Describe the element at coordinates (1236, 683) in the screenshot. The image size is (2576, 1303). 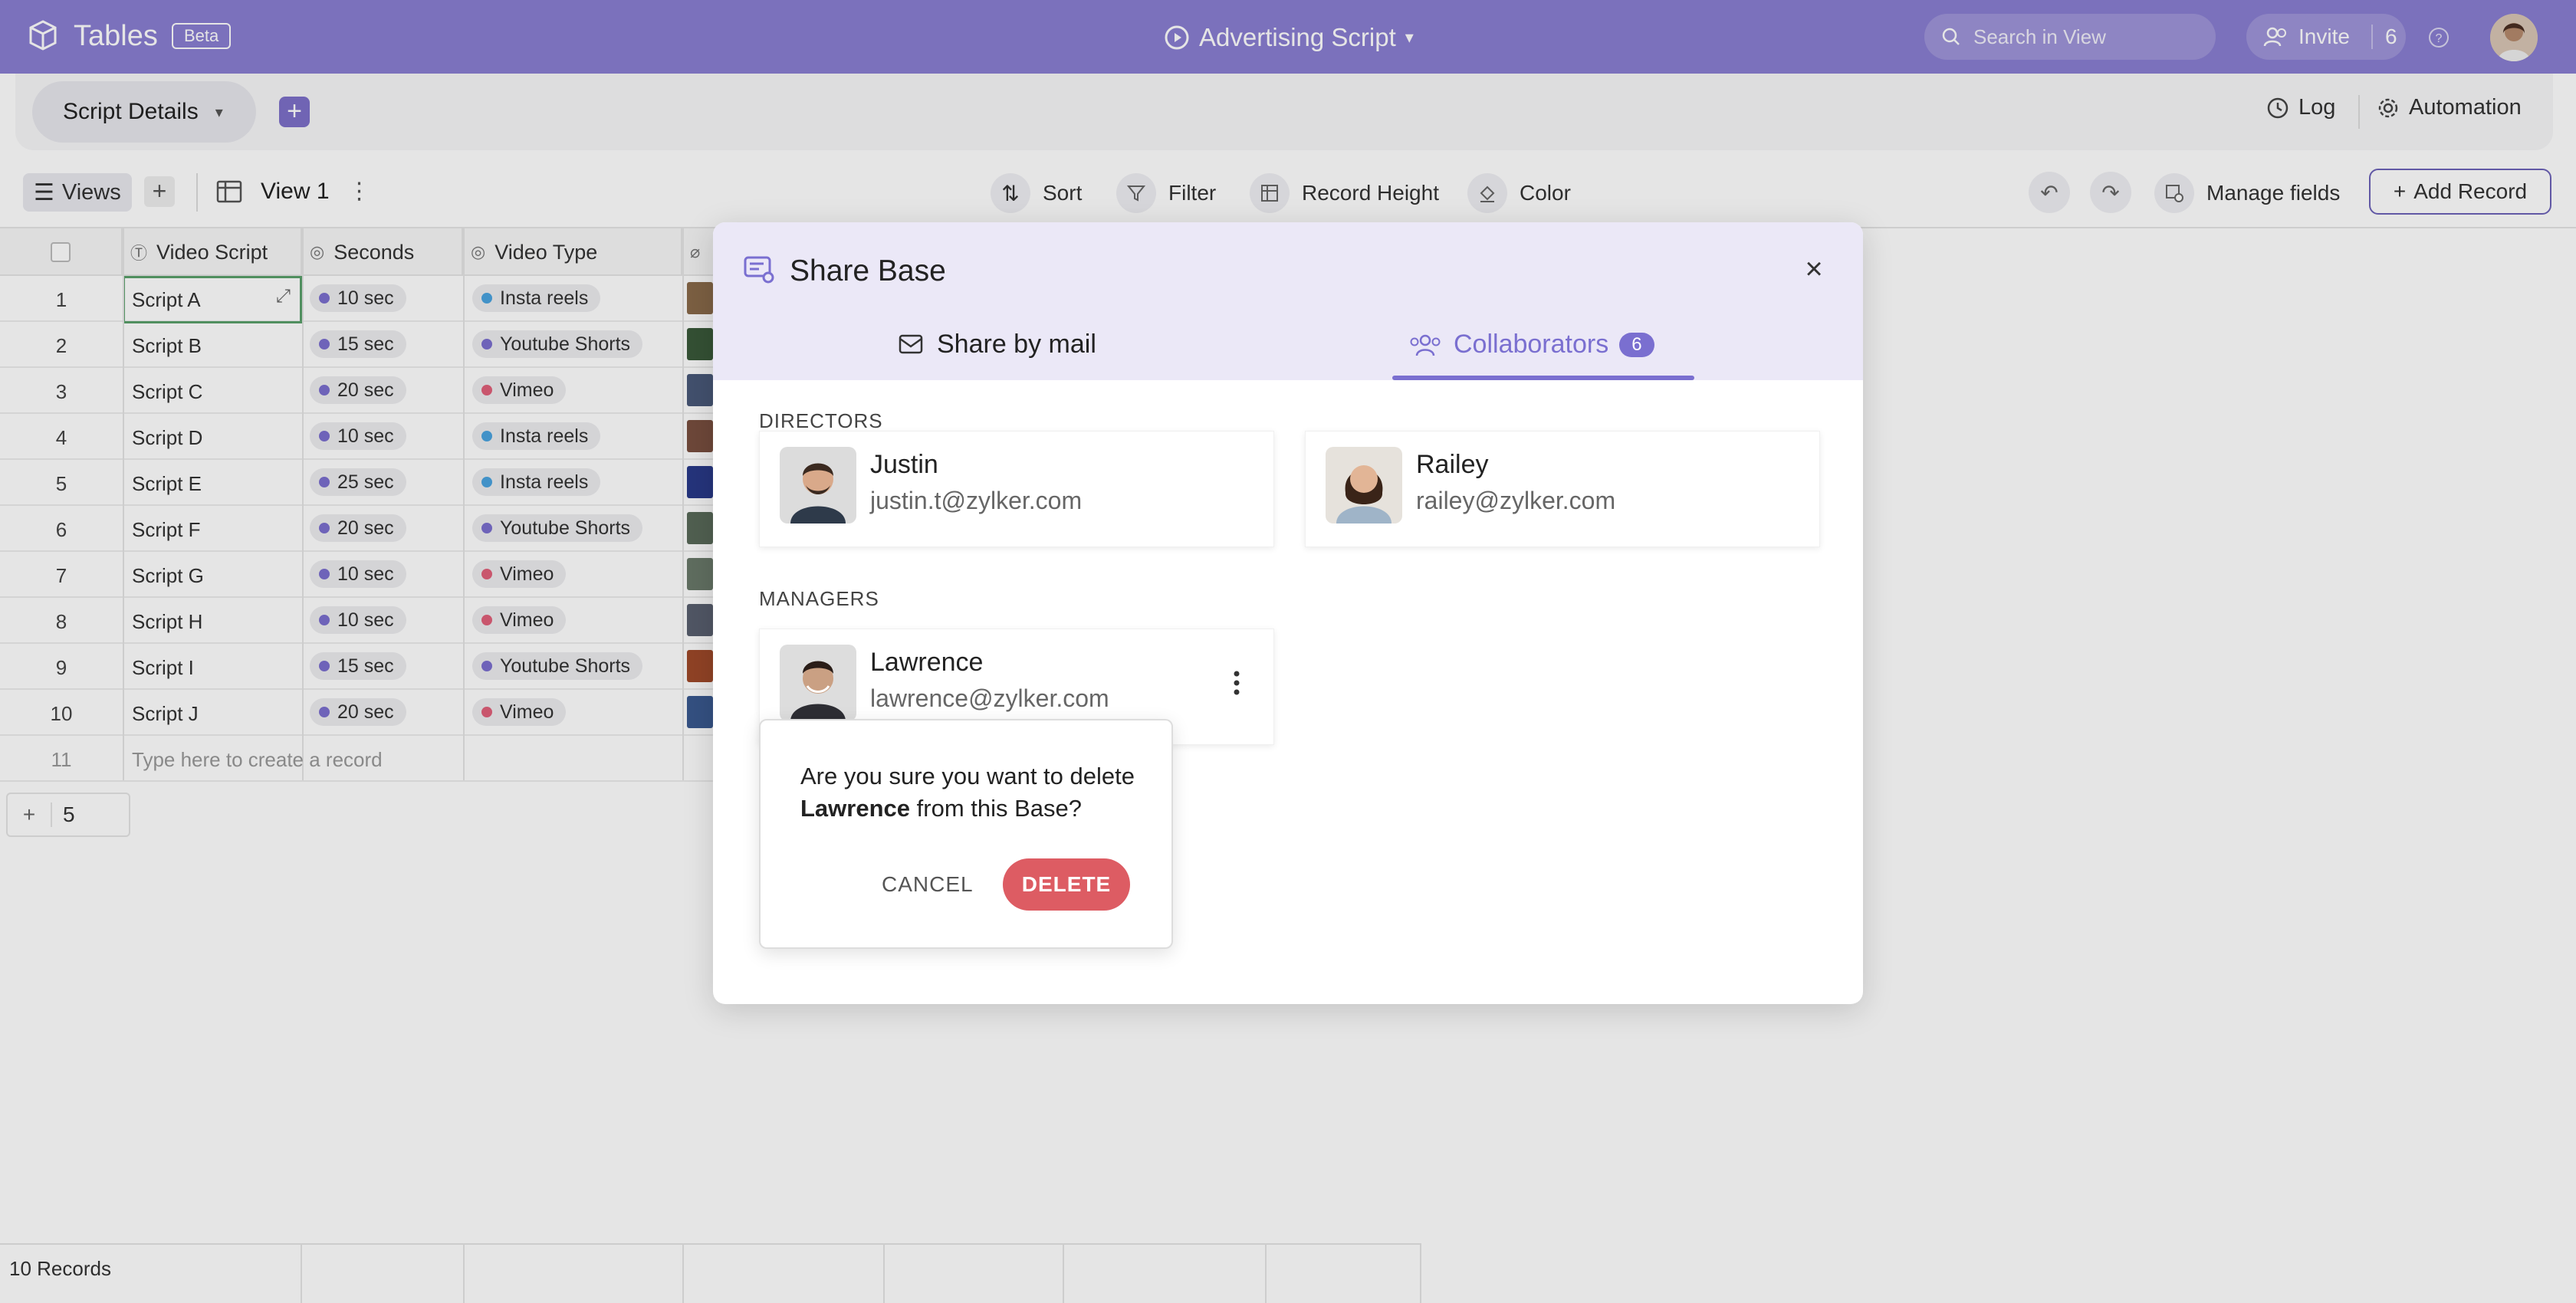
I see `more-vertical-icon` at that location.